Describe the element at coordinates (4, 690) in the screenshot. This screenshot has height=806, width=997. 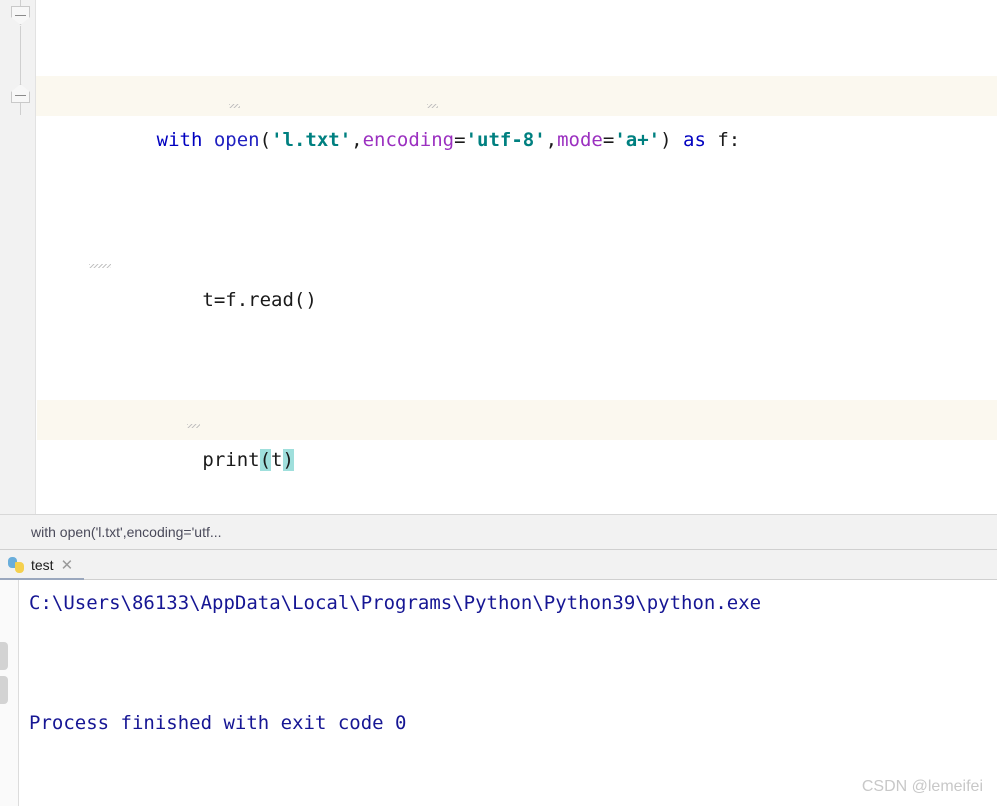
I see `console-stop-button` at that location.